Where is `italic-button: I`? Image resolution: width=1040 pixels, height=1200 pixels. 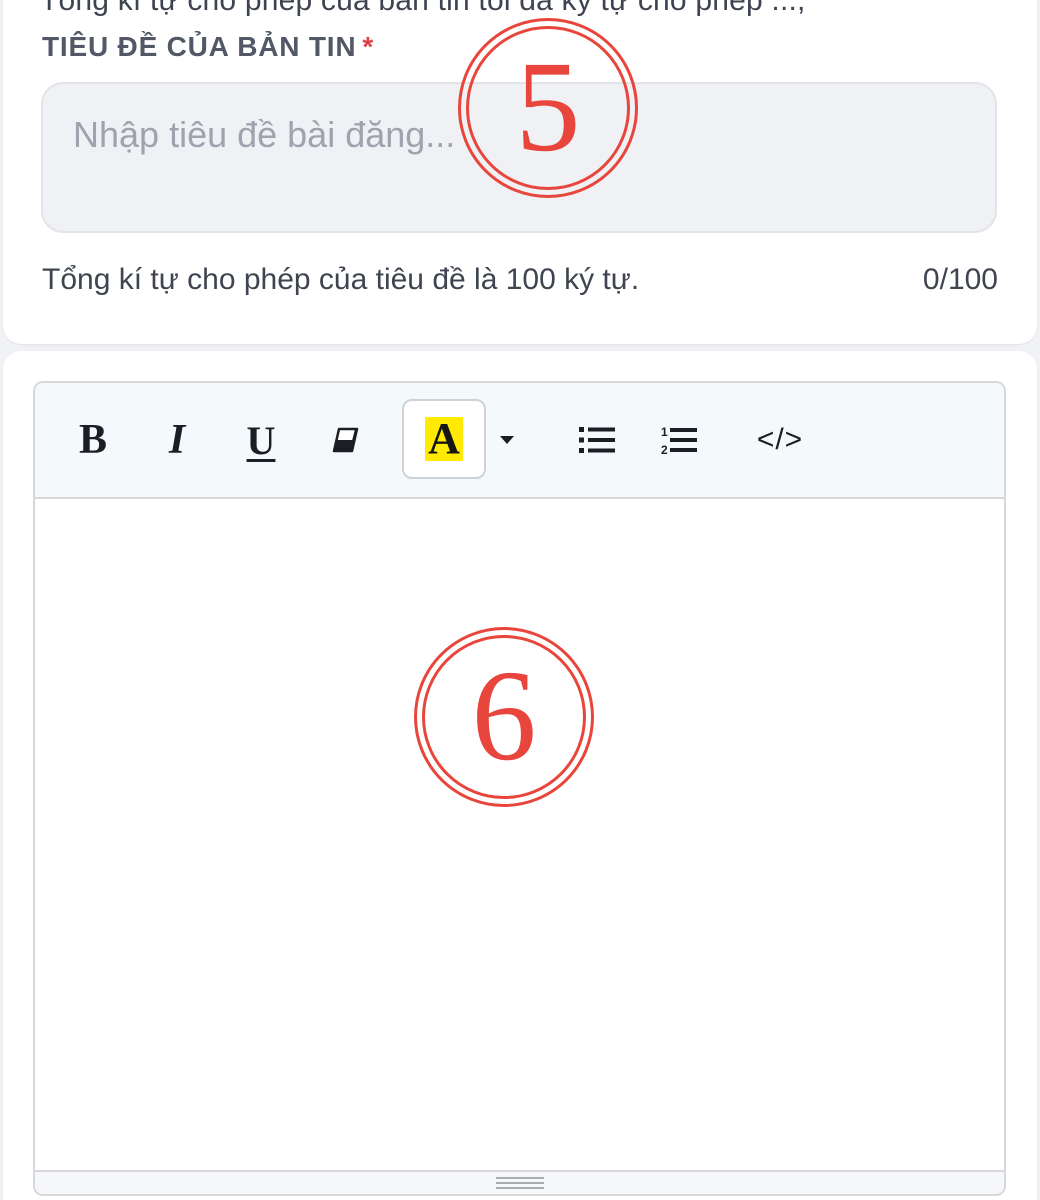
italic-button: I is located at coordinates (177, 440).